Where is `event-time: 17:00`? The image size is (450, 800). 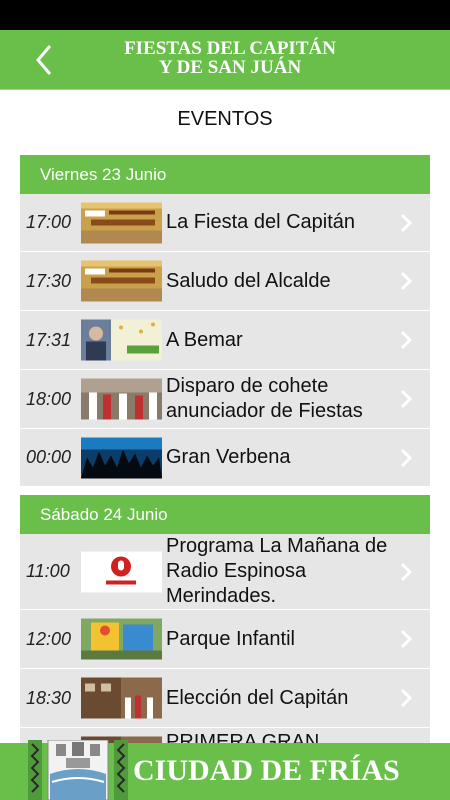 event-time: 17:00 is located at coordinates (49, 222).